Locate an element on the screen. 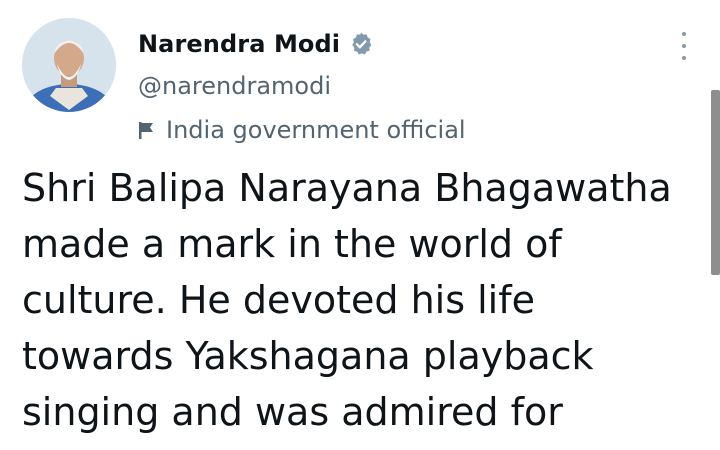 The image size is (720, 450). author-handle: @narendramodi is located at coordinates (234, 86).